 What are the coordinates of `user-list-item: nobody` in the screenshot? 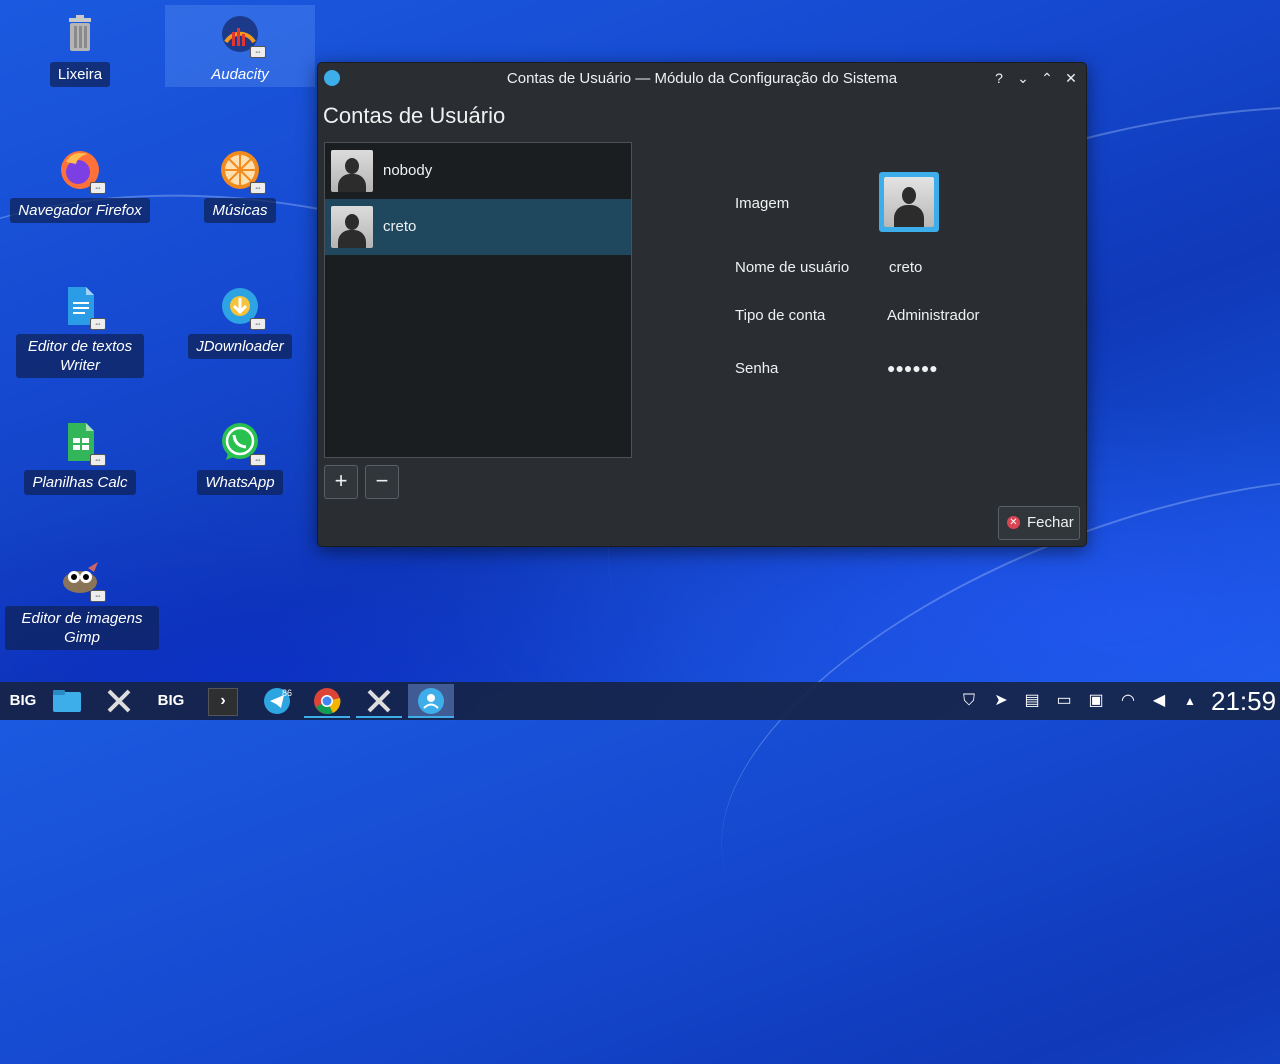 It's located at (478, 171).